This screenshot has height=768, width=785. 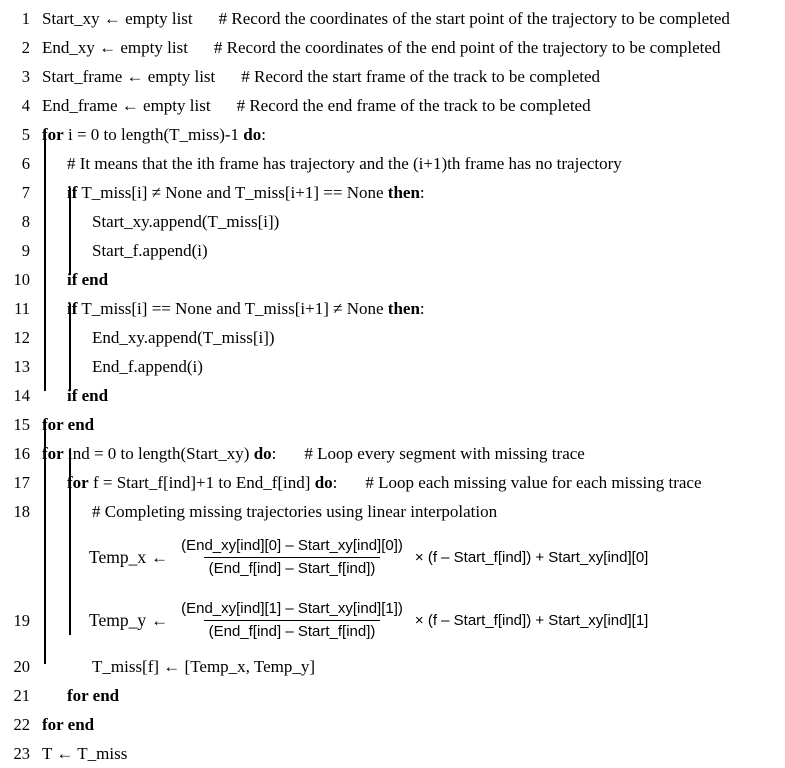 What do you see at coordinates (22, 366) in the screenshot?
I see `line-number: 13` at bounding box center [22, 366].